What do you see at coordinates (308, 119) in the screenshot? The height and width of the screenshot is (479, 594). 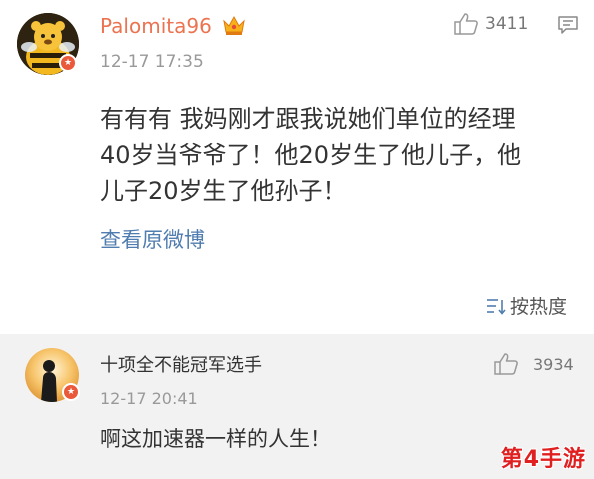 I see `comment-line: 有有有 我妈刚才跟我说她们单位的经理` at bounding box center [308, 119].